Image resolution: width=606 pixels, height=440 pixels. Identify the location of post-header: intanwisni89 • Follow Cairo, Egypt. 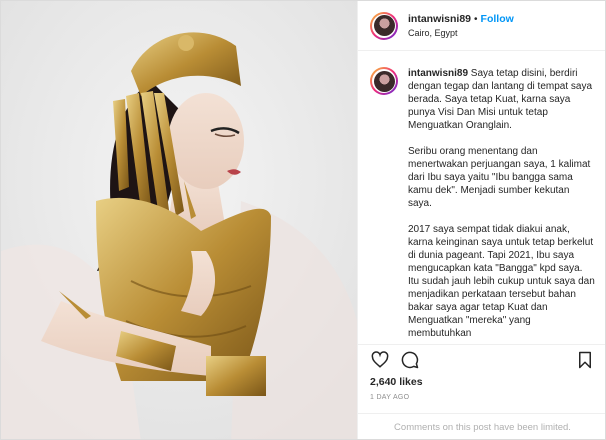
(481, 26).